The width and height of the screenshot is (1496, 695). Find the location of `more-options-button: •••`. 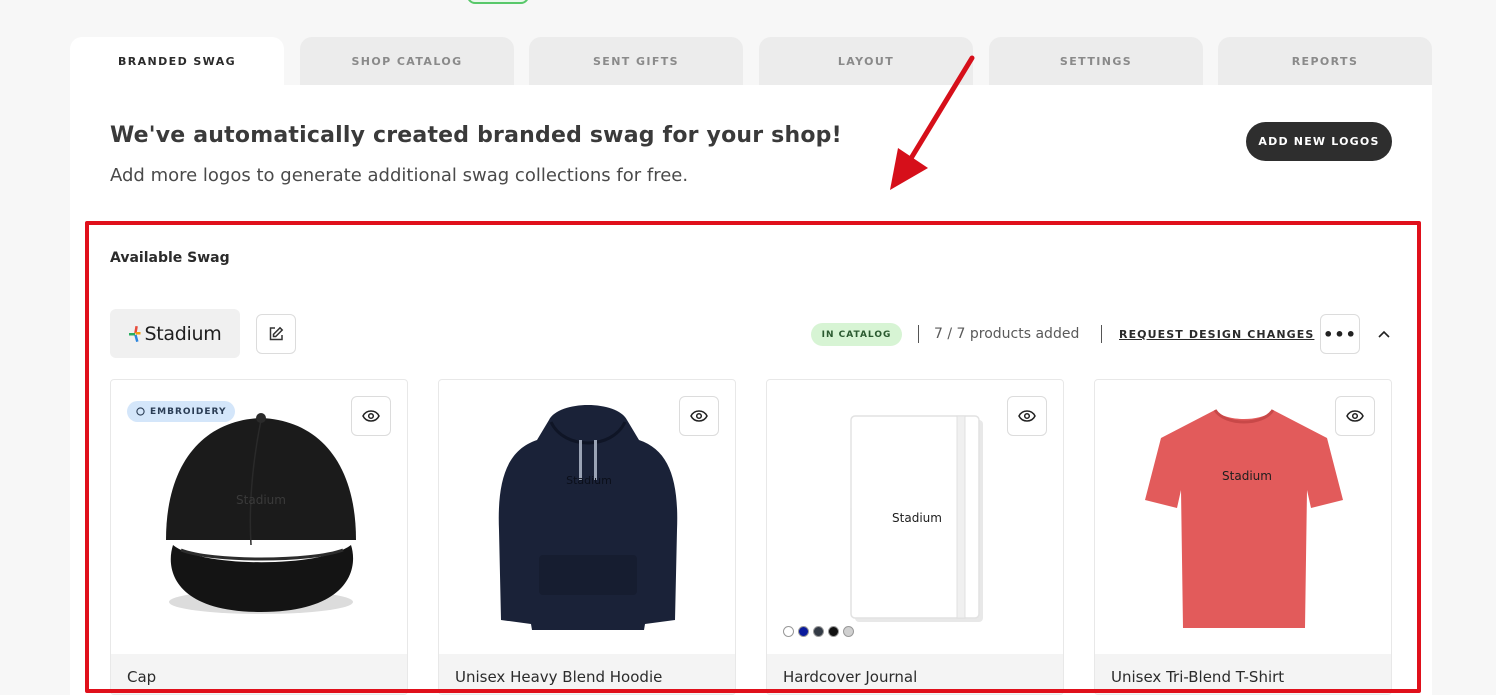

more-options-button: ••• is located at coordinates (1340, 334).